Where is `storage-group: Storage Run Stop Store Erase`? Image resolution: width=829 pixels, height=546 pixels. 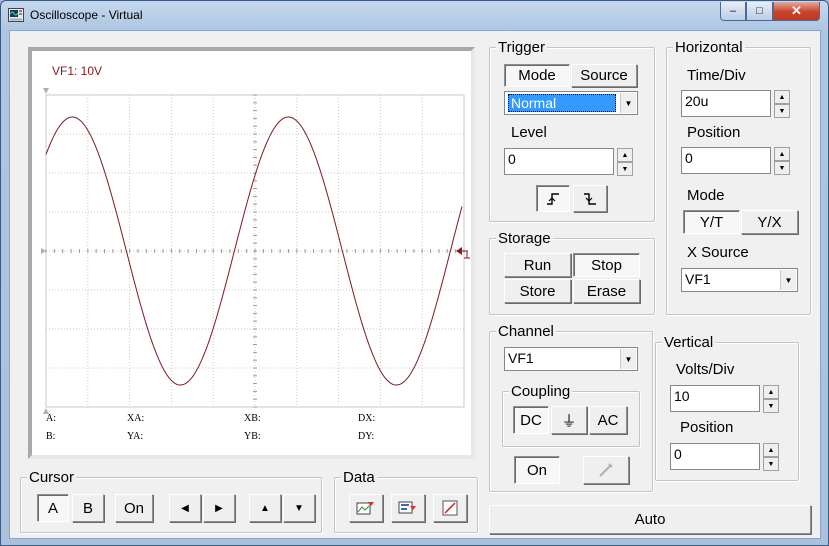 storage-group: Storage Run Stop Store Erase is located at coordinates (572, 272).